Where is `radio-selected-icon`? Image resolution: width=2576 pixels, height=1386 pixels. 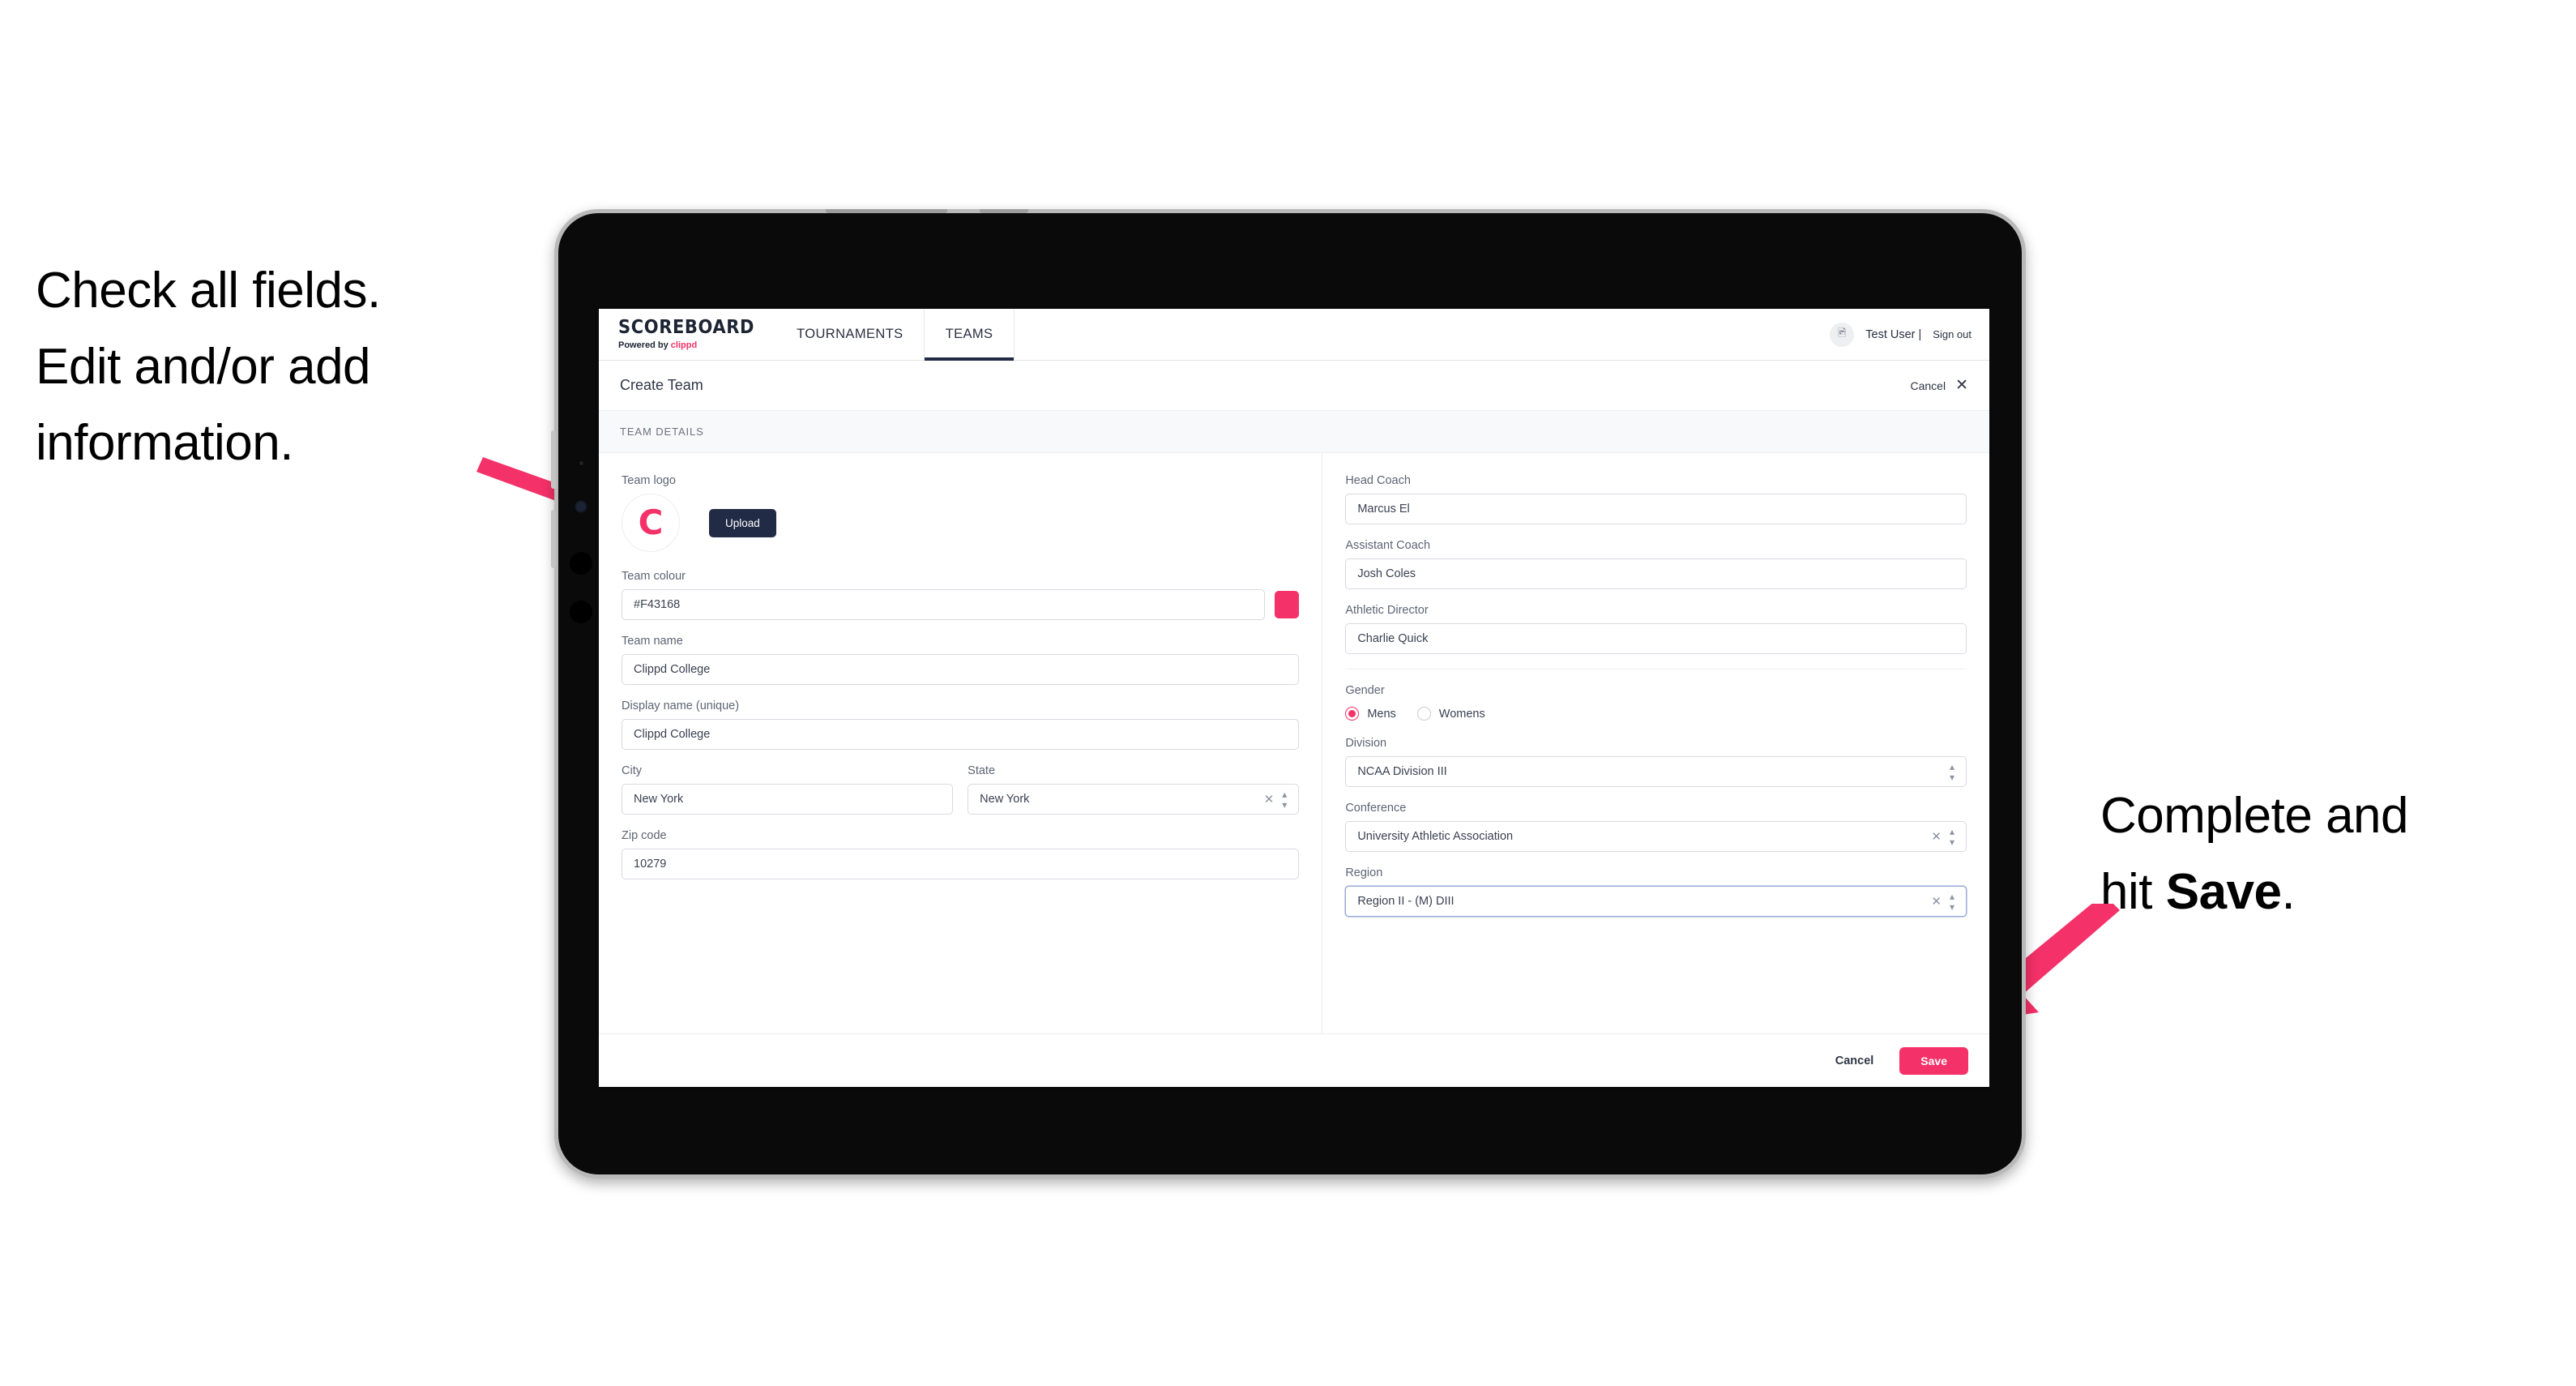
radio-selected-icon is located at coordinates (1352, 714).